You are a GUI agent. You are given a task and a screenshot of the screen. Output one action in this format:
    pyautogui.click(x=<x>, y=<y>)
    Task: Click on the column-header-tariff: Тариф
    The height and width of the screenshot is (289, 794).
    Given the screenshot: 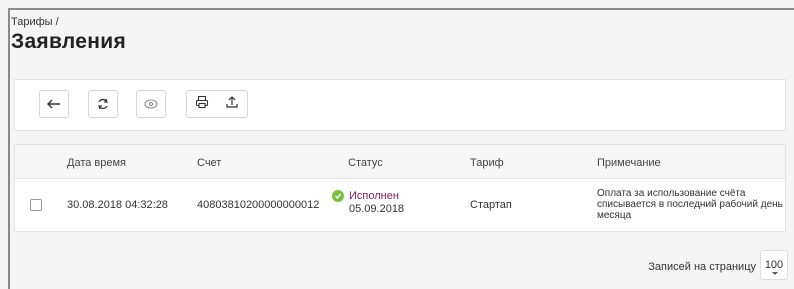 What is the action you would take?
    pyautogui.click(x=487, y=163)
    